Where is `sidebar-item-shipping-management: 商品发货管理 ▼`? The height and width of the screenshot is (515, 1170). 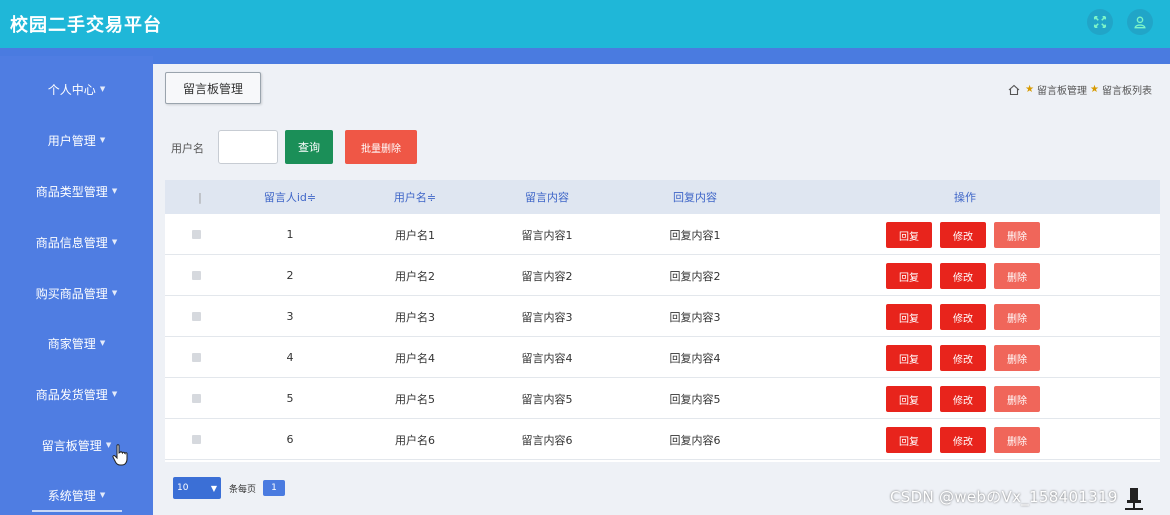 sidebar-item-shipping-management: 商品发货管理 ▼ is located at coordinates (76, 394).